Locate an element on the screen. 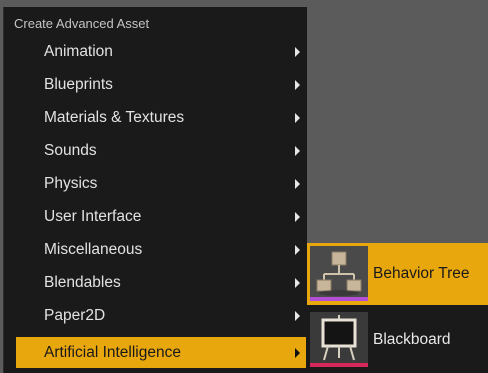 Image resolution: width=488 pixels, height=373 pixels. menu-item-label: Blendables is located at coordinates (82, 282).